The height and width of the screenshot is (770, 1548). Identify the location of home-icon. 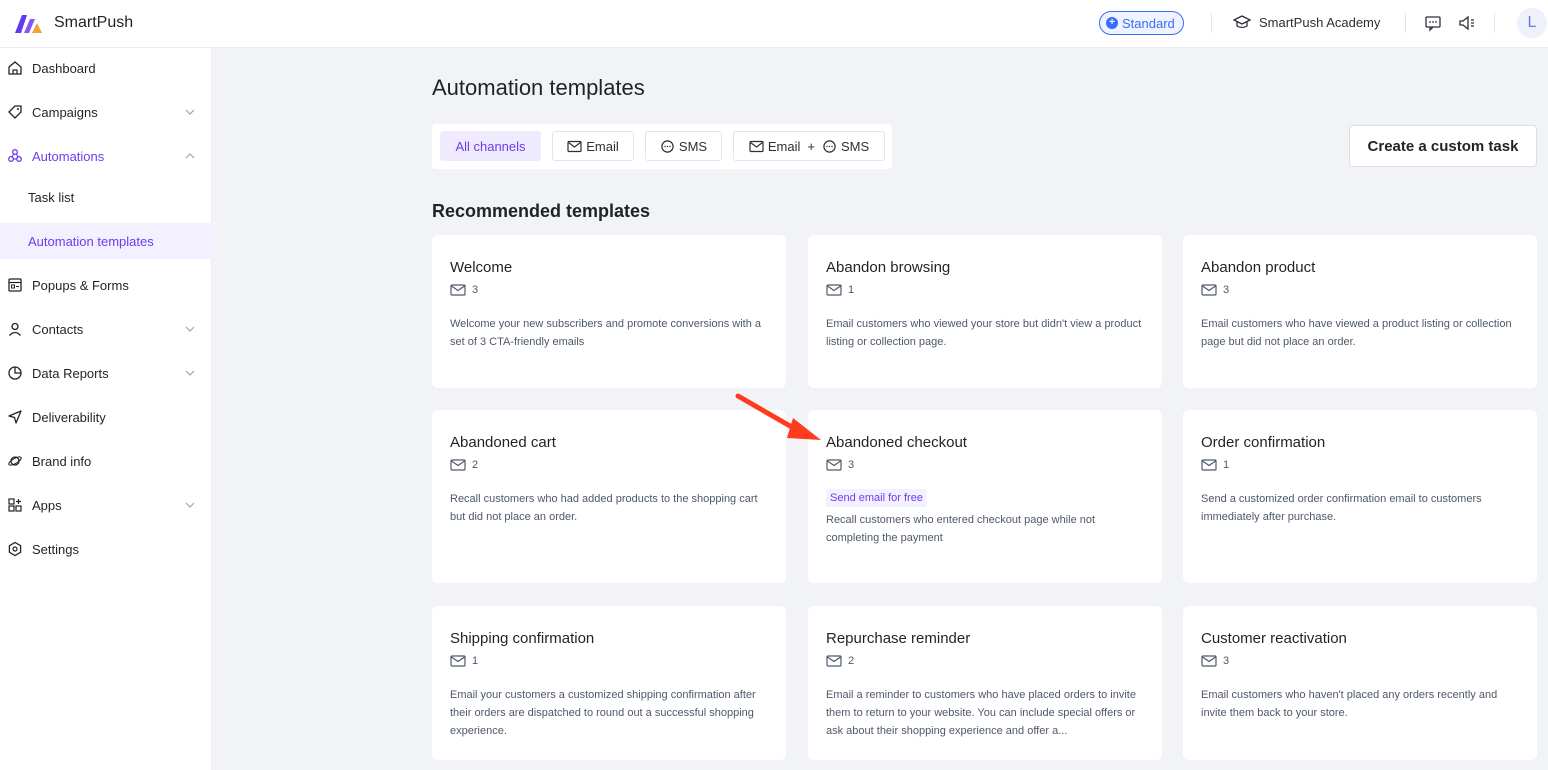
(15, 68).